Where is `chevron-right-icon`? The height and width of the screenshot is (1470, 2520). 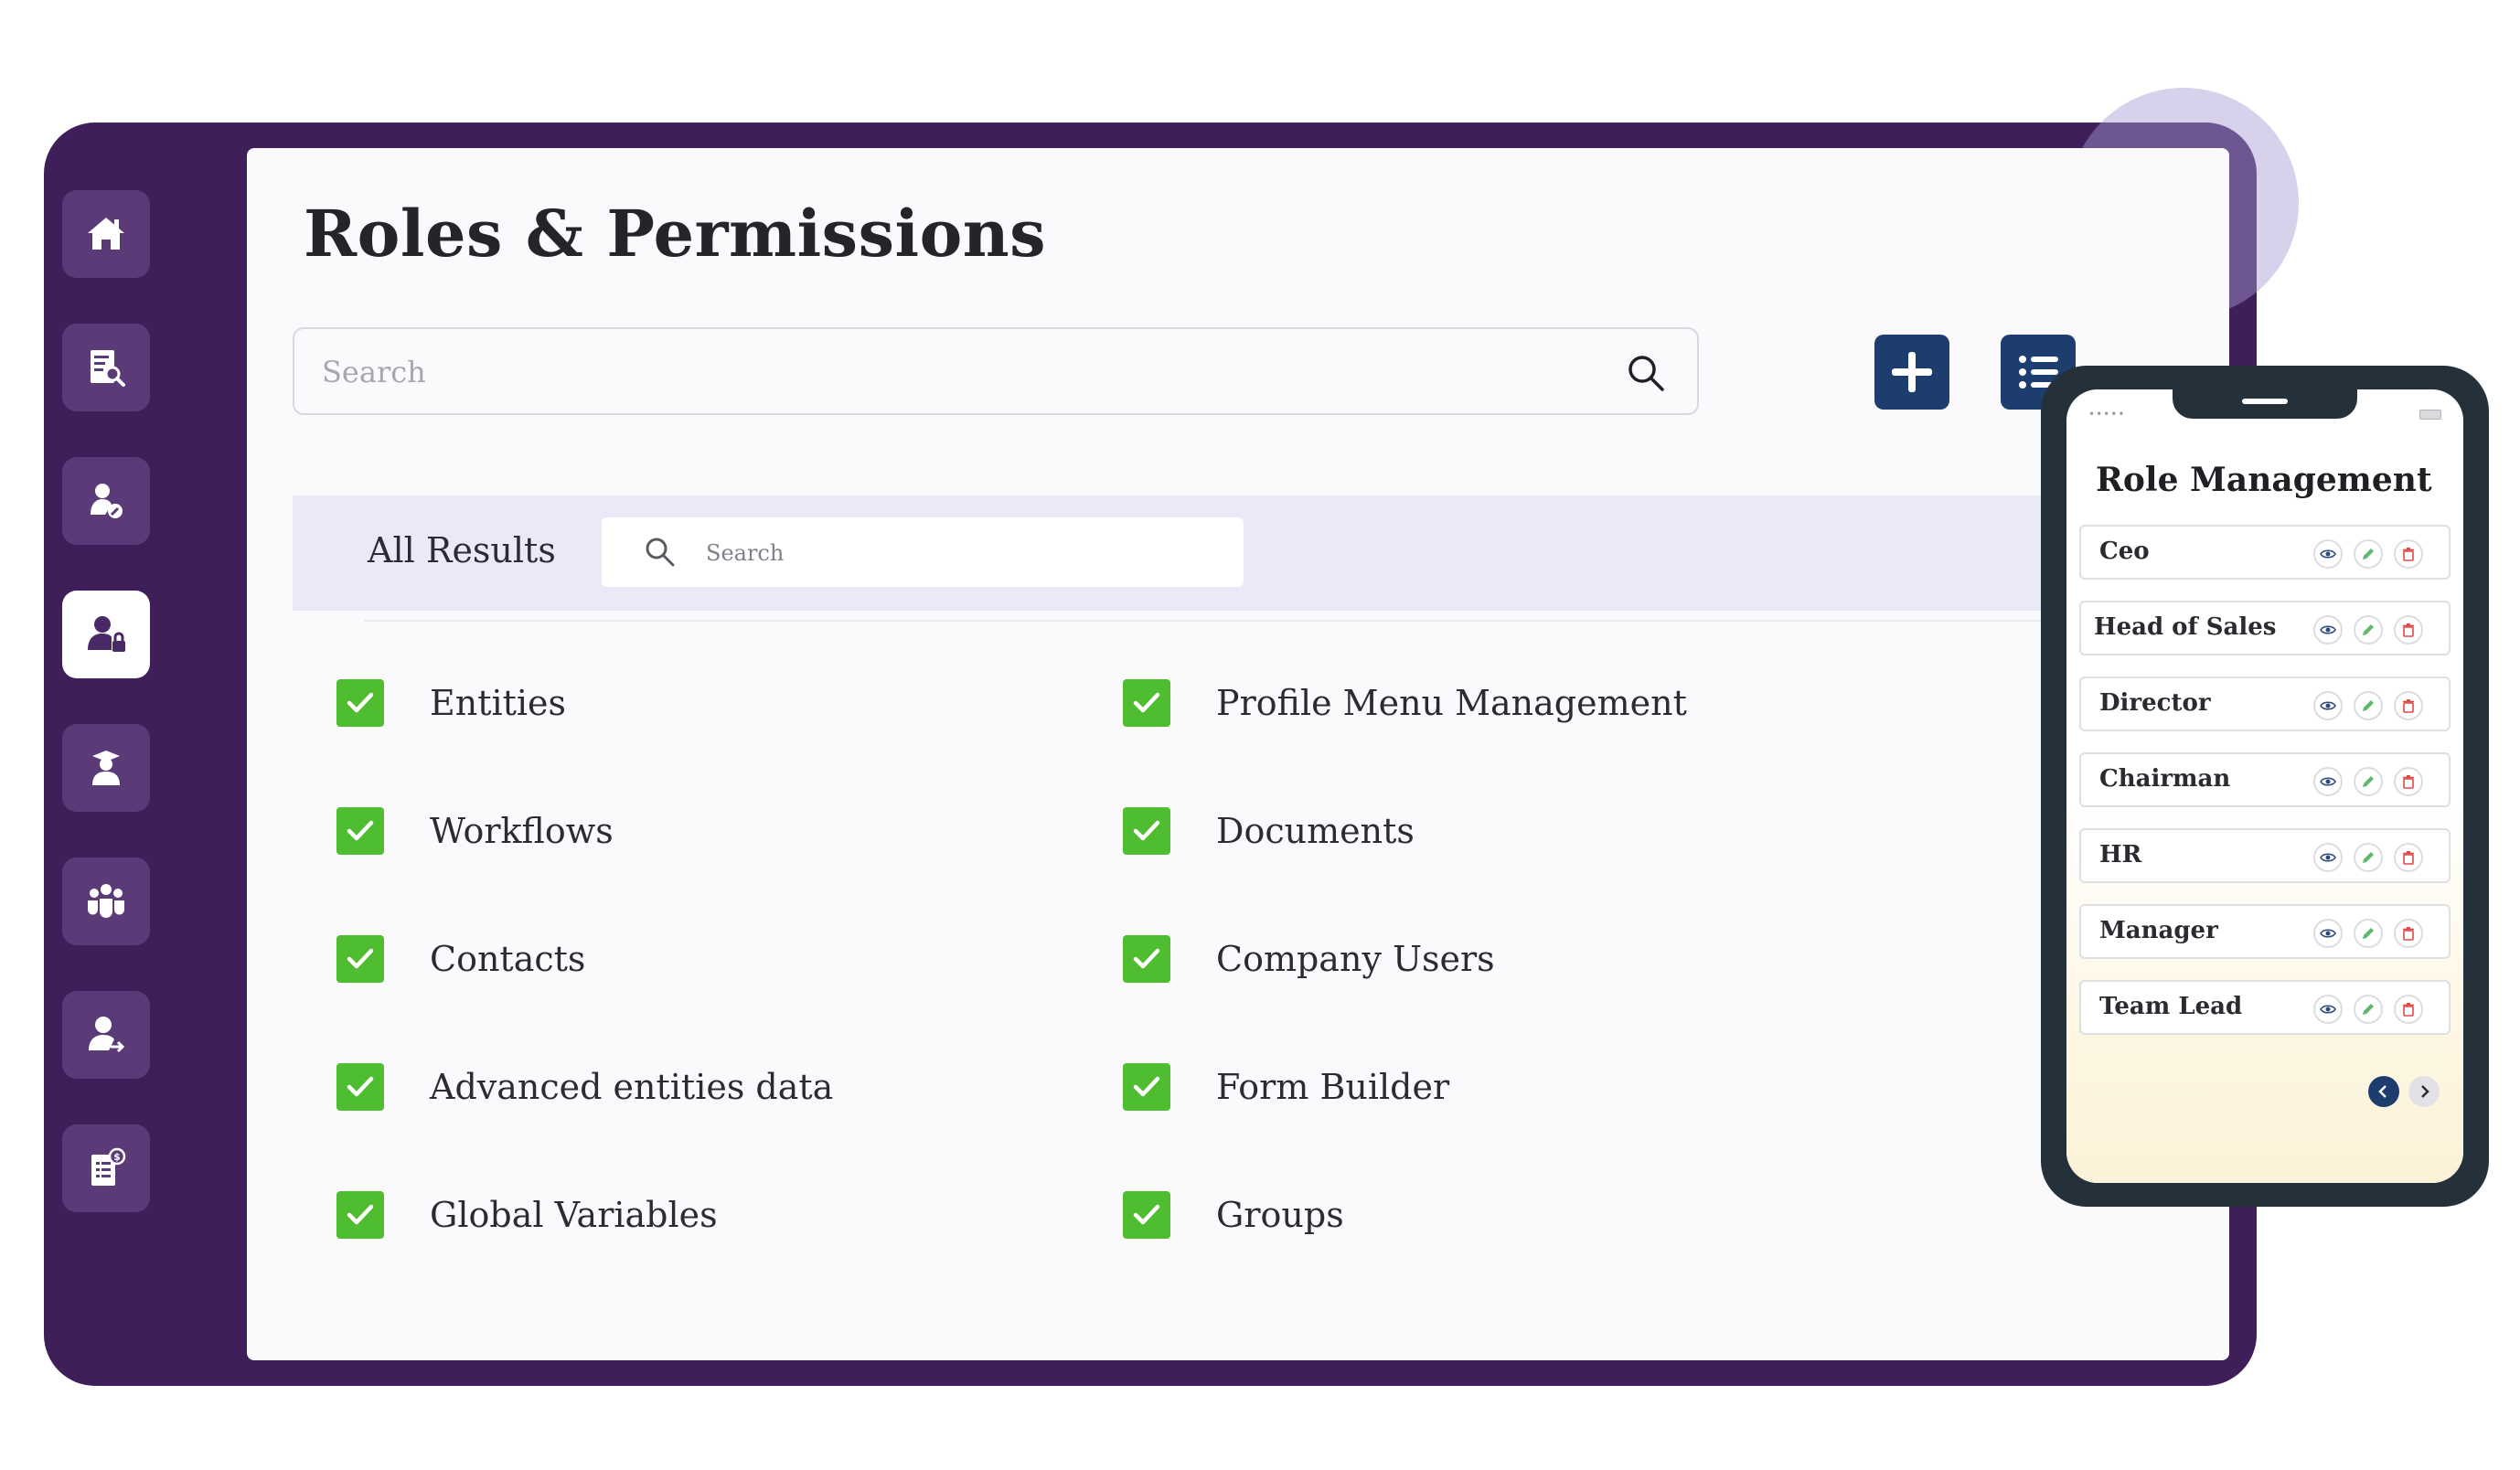 chevron-right-icon is located at coordinates (2425, 1091).